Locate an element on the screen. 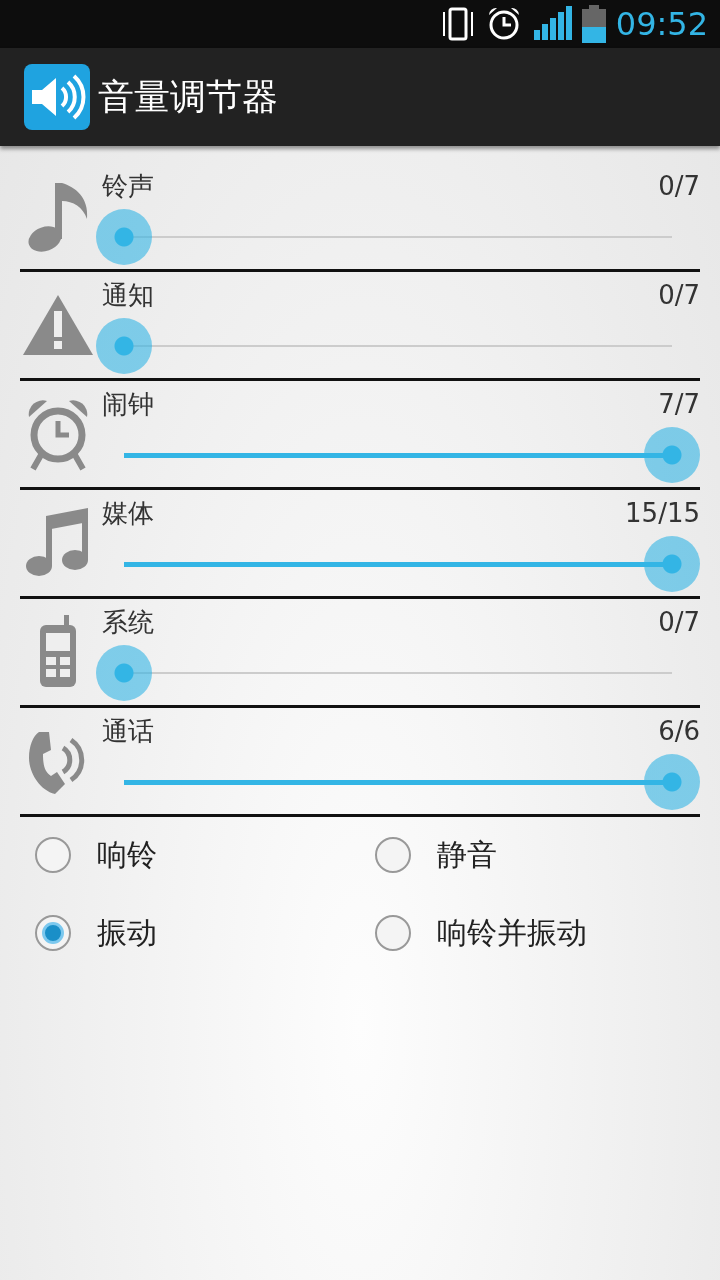  volume-label: 通话 is located at coordinates (128, 731).